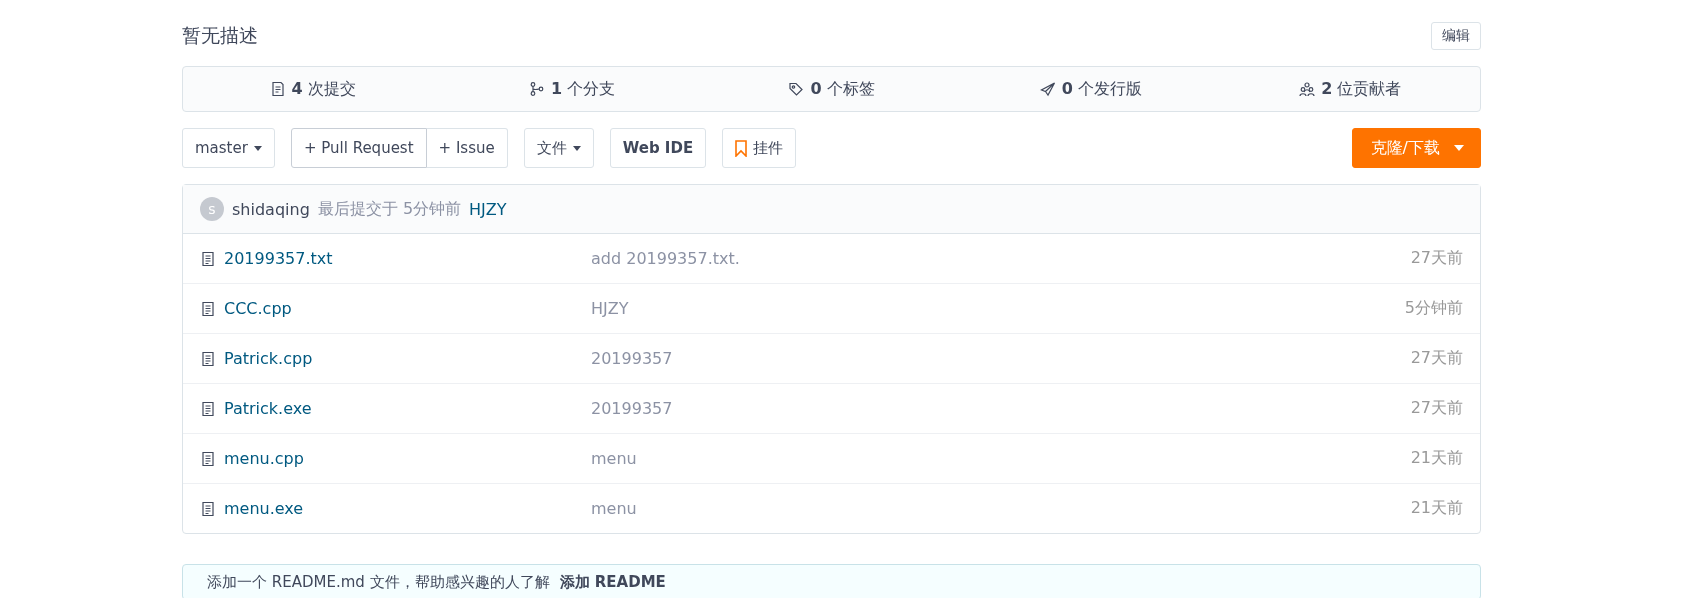 This screenshot has width=1687, height=598. Describe the element at coordinates (1102, 89) in the screenshot. I see `stat-link: 0 个发行版` at that location.